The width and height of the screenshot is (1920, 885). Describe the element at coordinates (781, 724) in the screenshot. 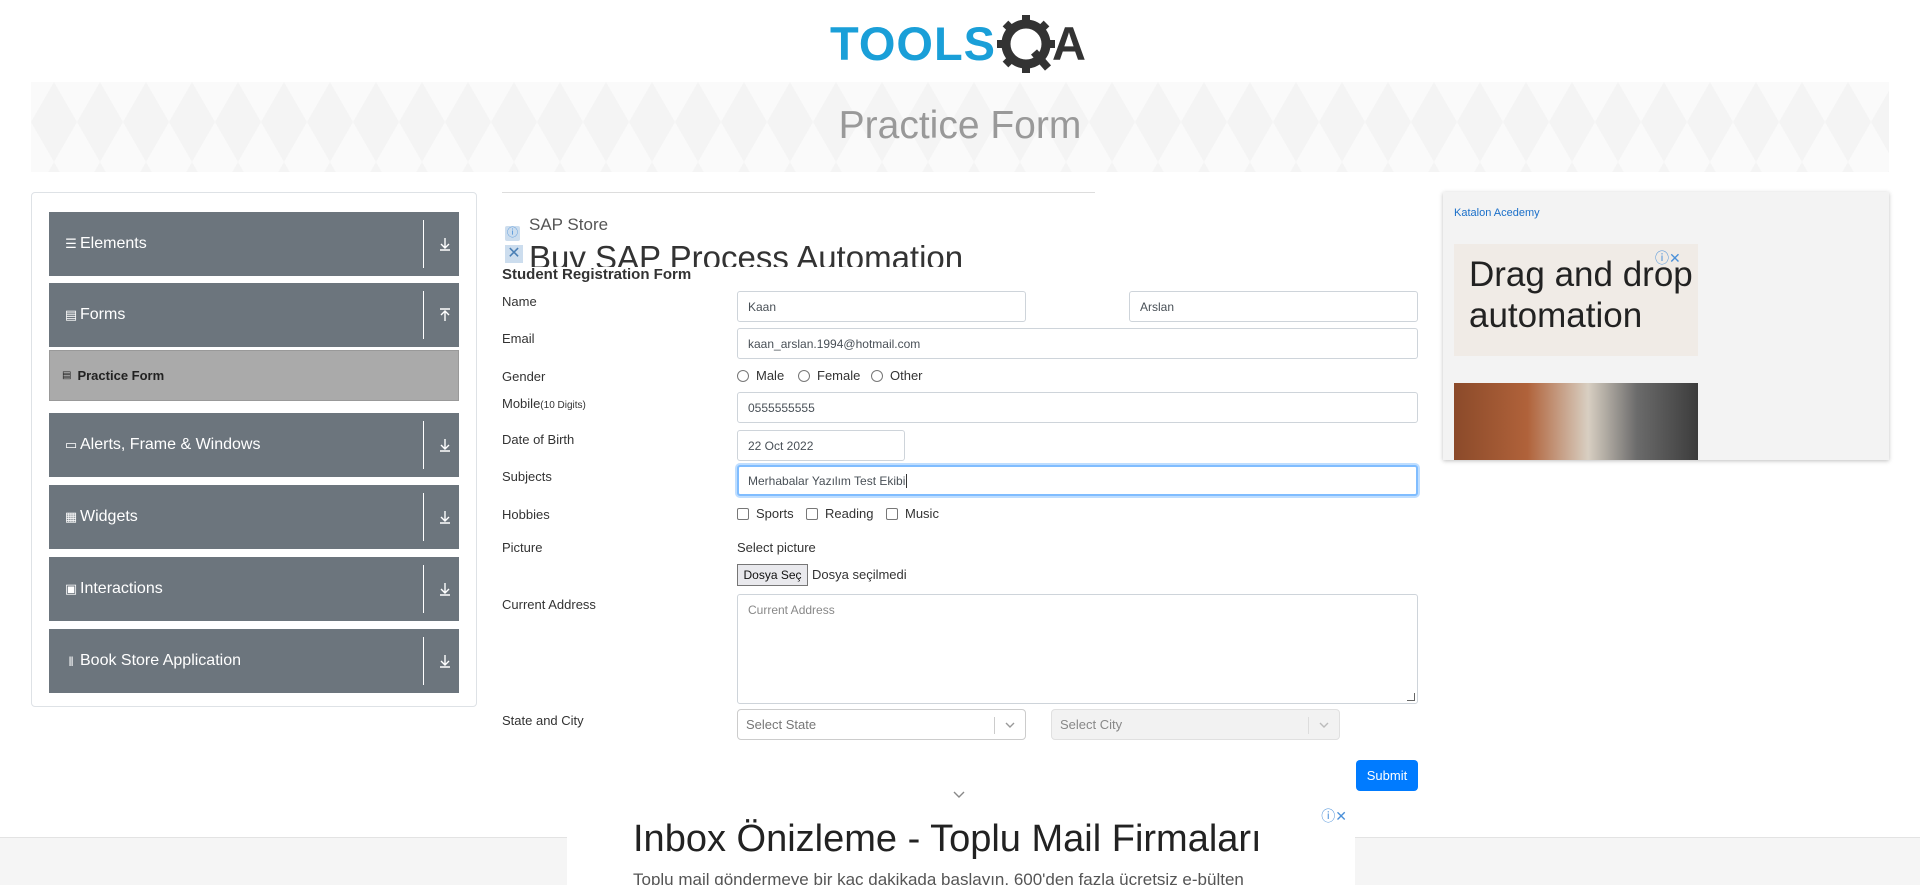

I see `state-placeholder: Select State` at that location.